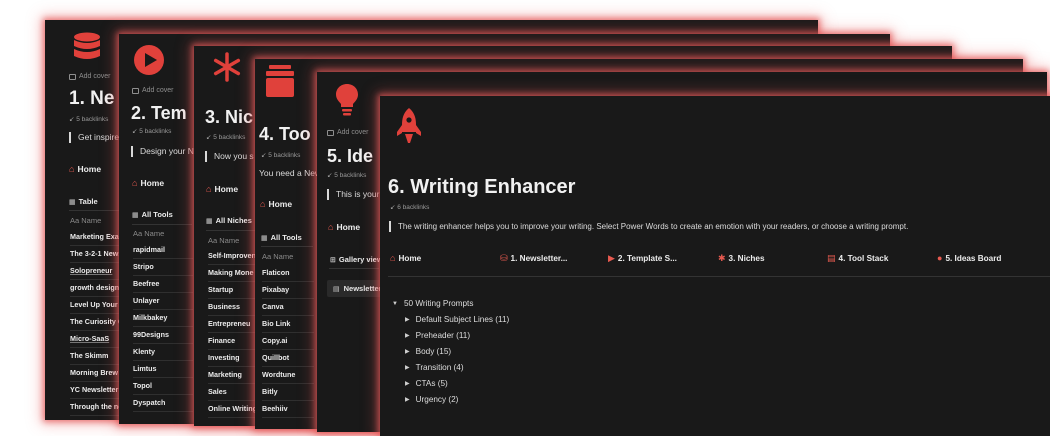 The height and width of the screenshot is (436, 1050). What do you see at coordinates (428, 351) in the screenshot?
I see `toggle-prompt-item: ▶ Body (15)` at bounding box center [428, 351].